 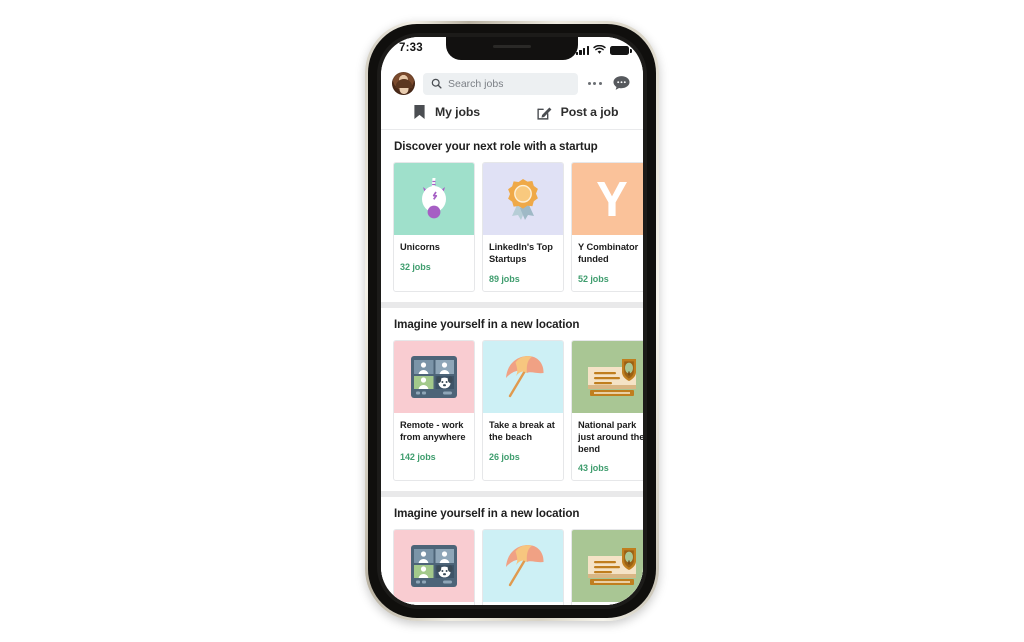 What do you see at coordinates (589, 112) in the screenshot?
I see `tab-post-a-job-label: Post a job` at bounding box center [589, 112].